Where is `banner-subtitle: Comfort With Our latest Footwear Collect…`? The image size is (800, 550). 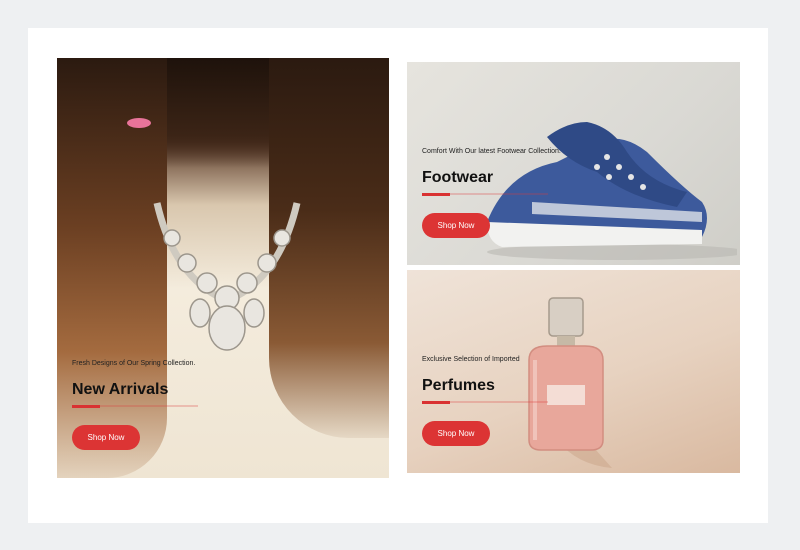
banner-subtitle: Comfort With Our latest Footwear Collect… is located at coordinates (491, 151).